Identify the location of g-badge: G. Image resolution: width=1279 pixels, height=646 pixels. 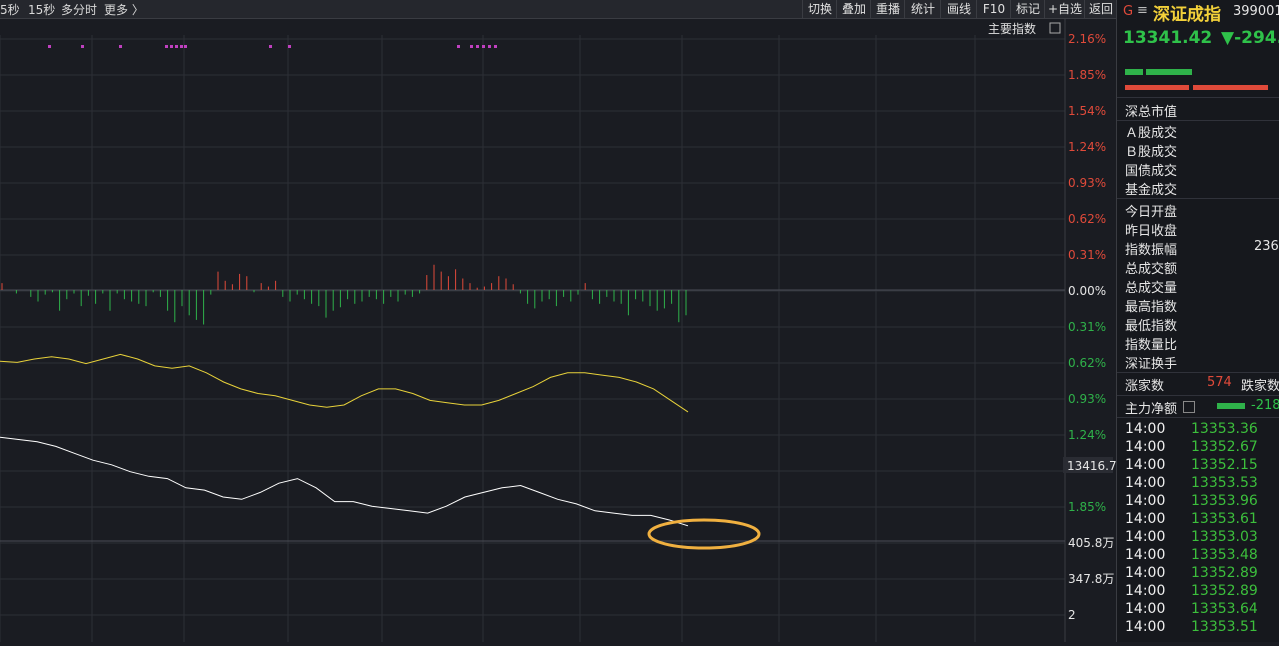
(1128, 11).